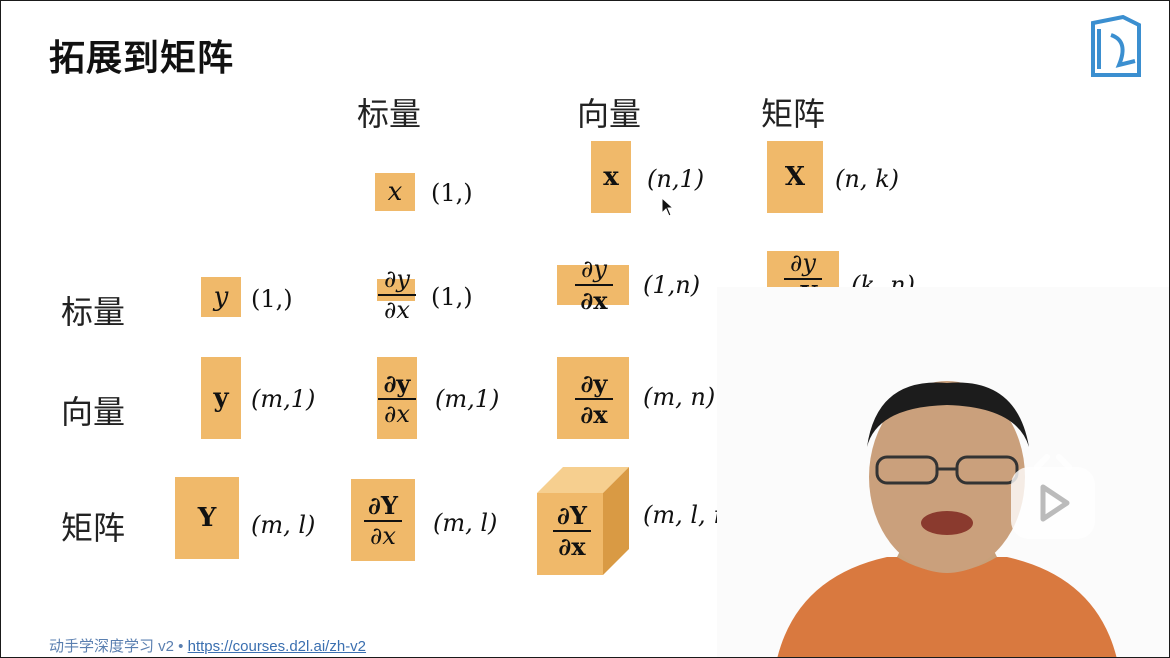 The image size is (1170, 658). Describe the element at coordinates (272, 299) in the screenshot. I see `output-scalar-shape: (1,)` at that location.